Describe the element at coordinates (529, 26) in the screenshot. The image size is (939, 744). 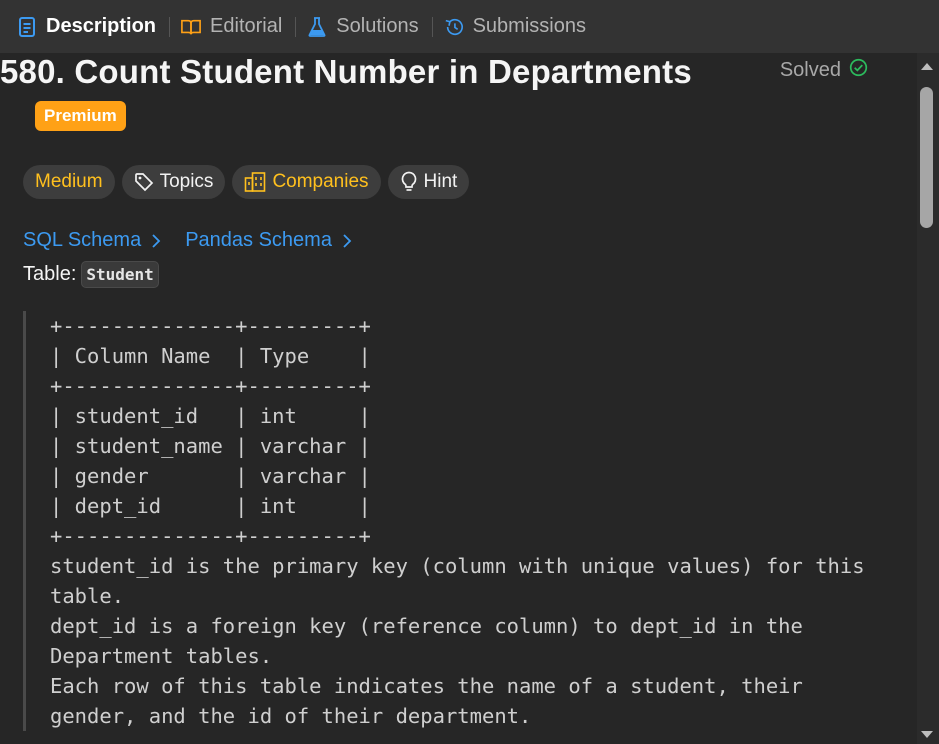
I see `tab-submissions-label: Submissions` at that location.